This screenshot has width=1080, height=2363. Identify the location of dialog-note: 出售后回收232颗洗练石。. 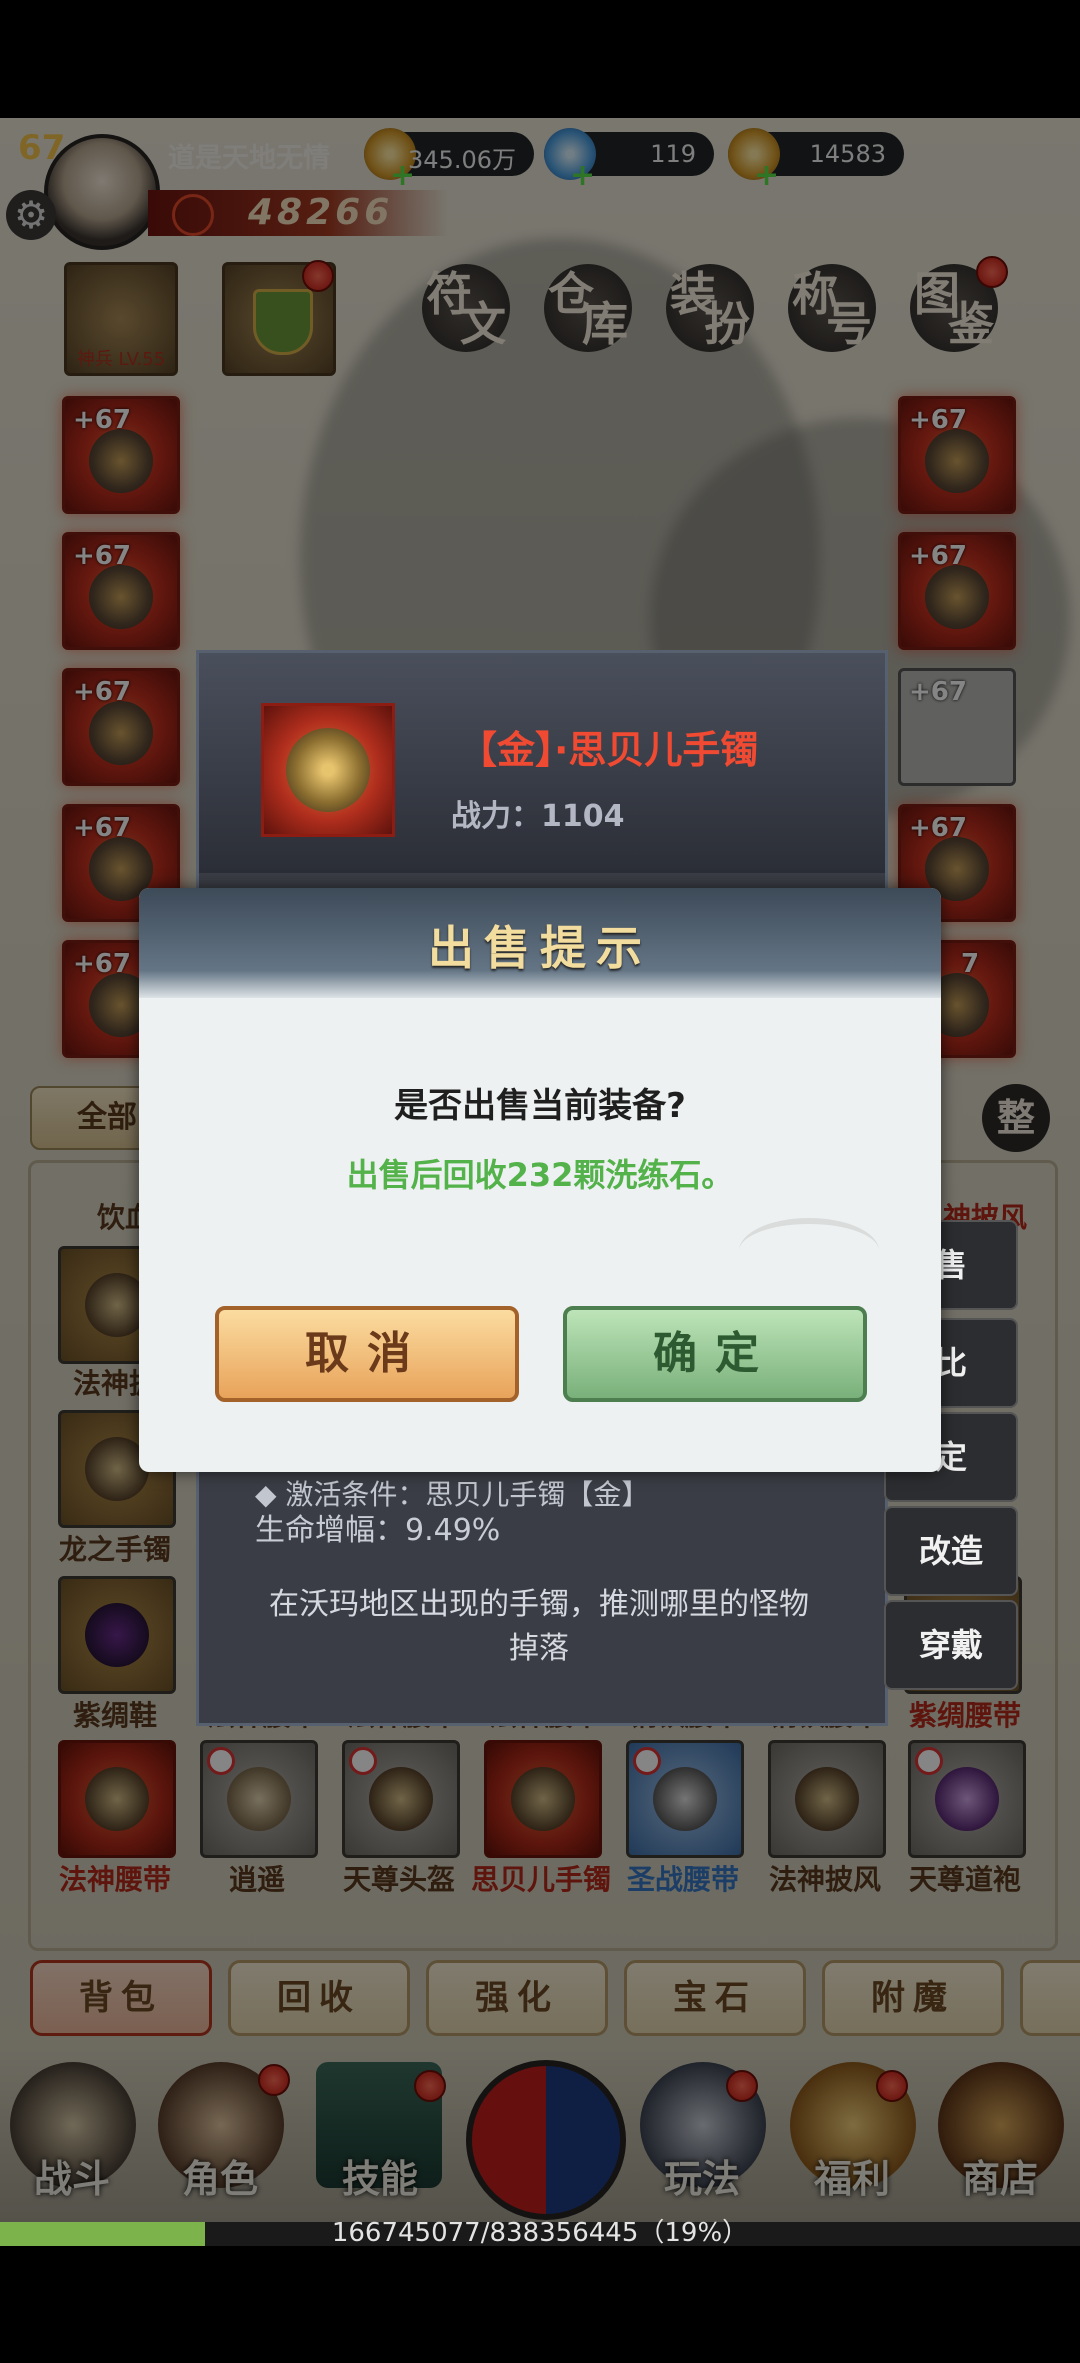
(540, 1175).